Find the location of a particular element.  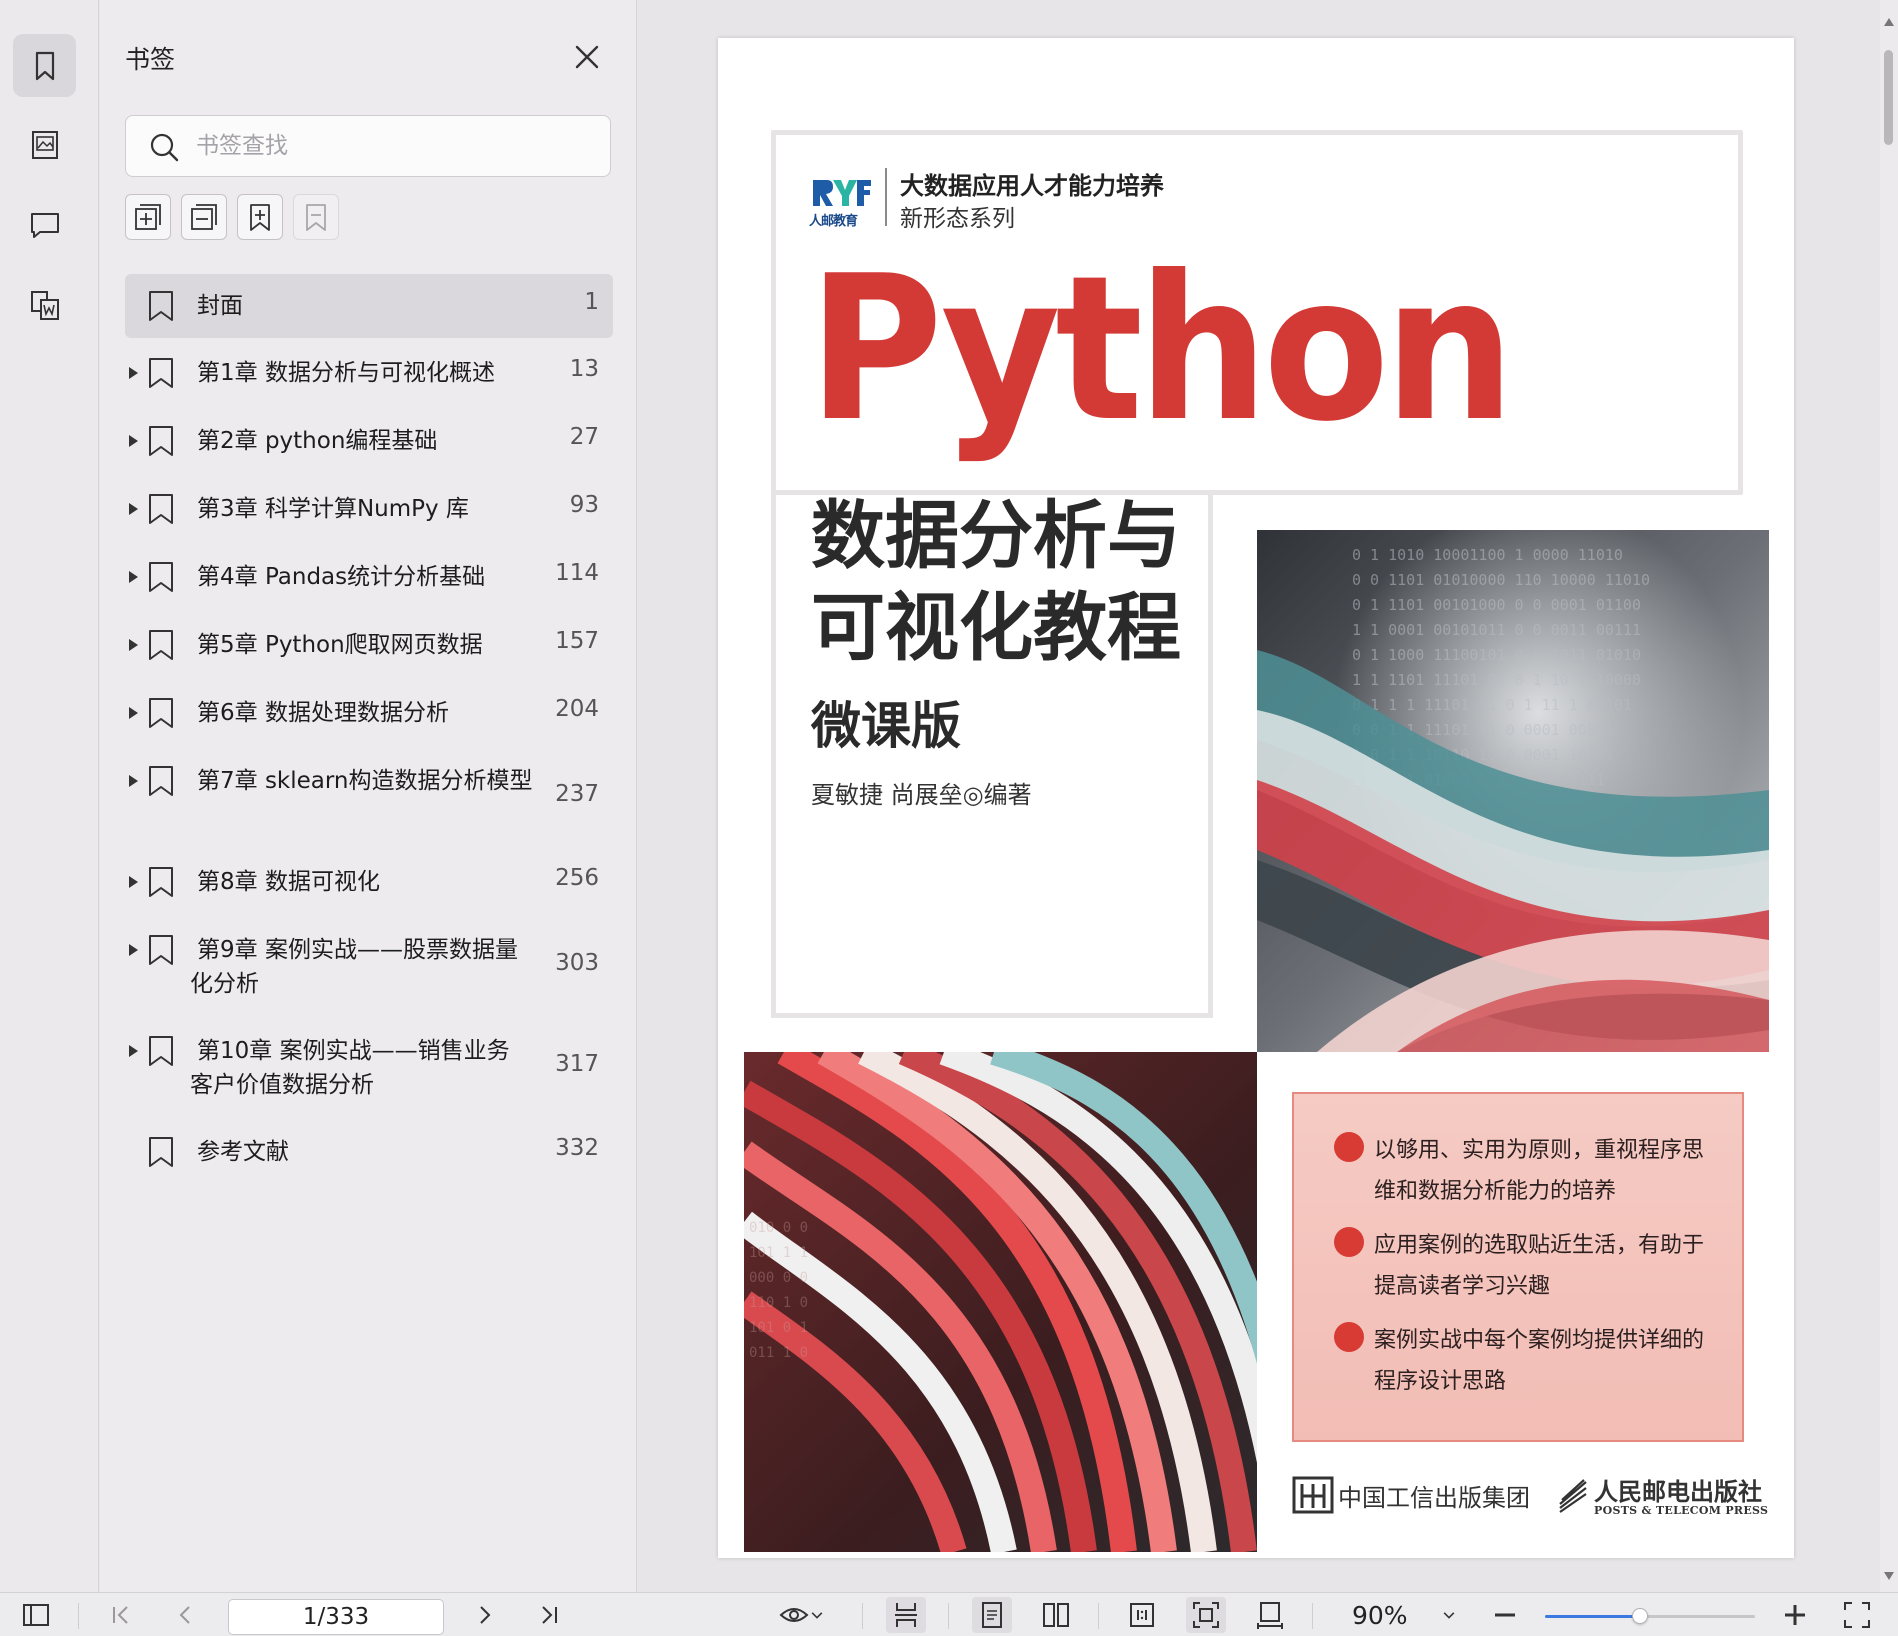

bookmark-item-chapter-4: 第4章 Pandas统计分析基础 114 is located at coordinates (369, 580).